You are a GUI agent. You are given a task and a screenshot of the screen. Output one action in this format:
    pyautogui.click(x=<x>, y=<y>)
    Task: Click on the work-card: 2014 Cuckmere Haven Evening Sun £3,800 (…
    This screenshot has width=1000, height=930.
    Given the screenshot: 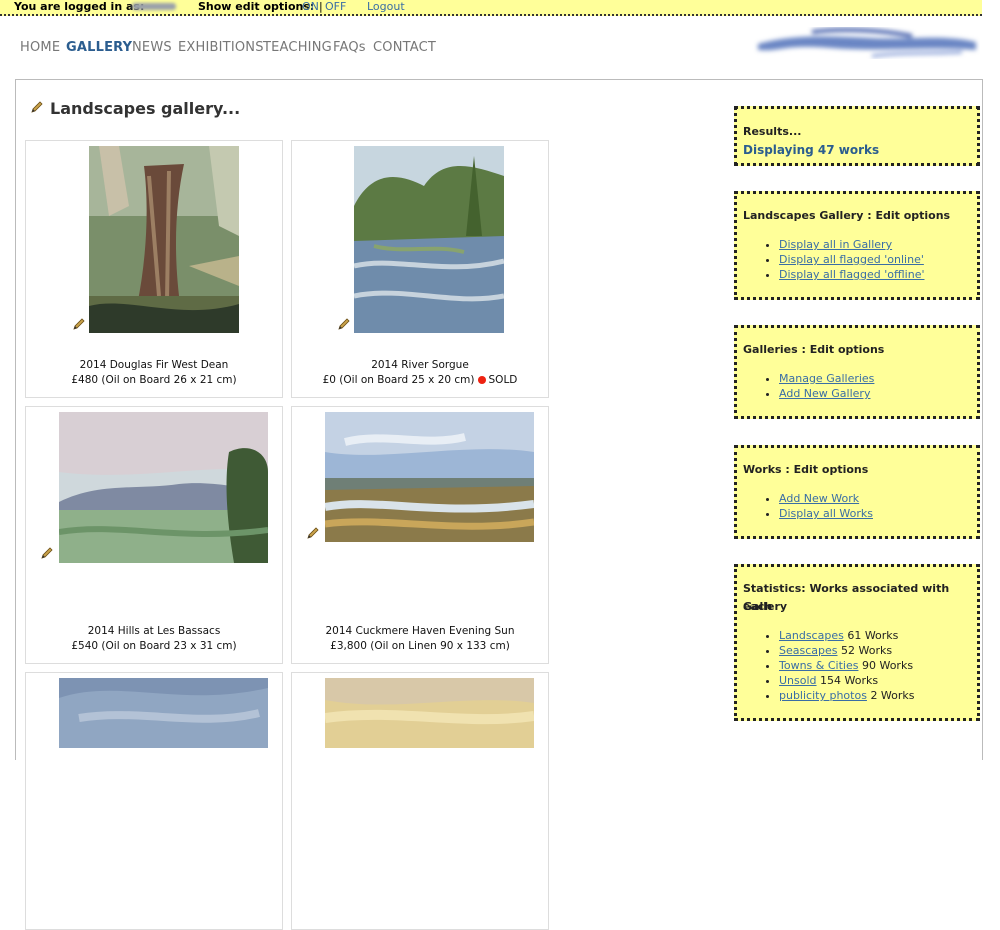 What is the action you would take?
    pyautogui.click(x=420, y=535)
    